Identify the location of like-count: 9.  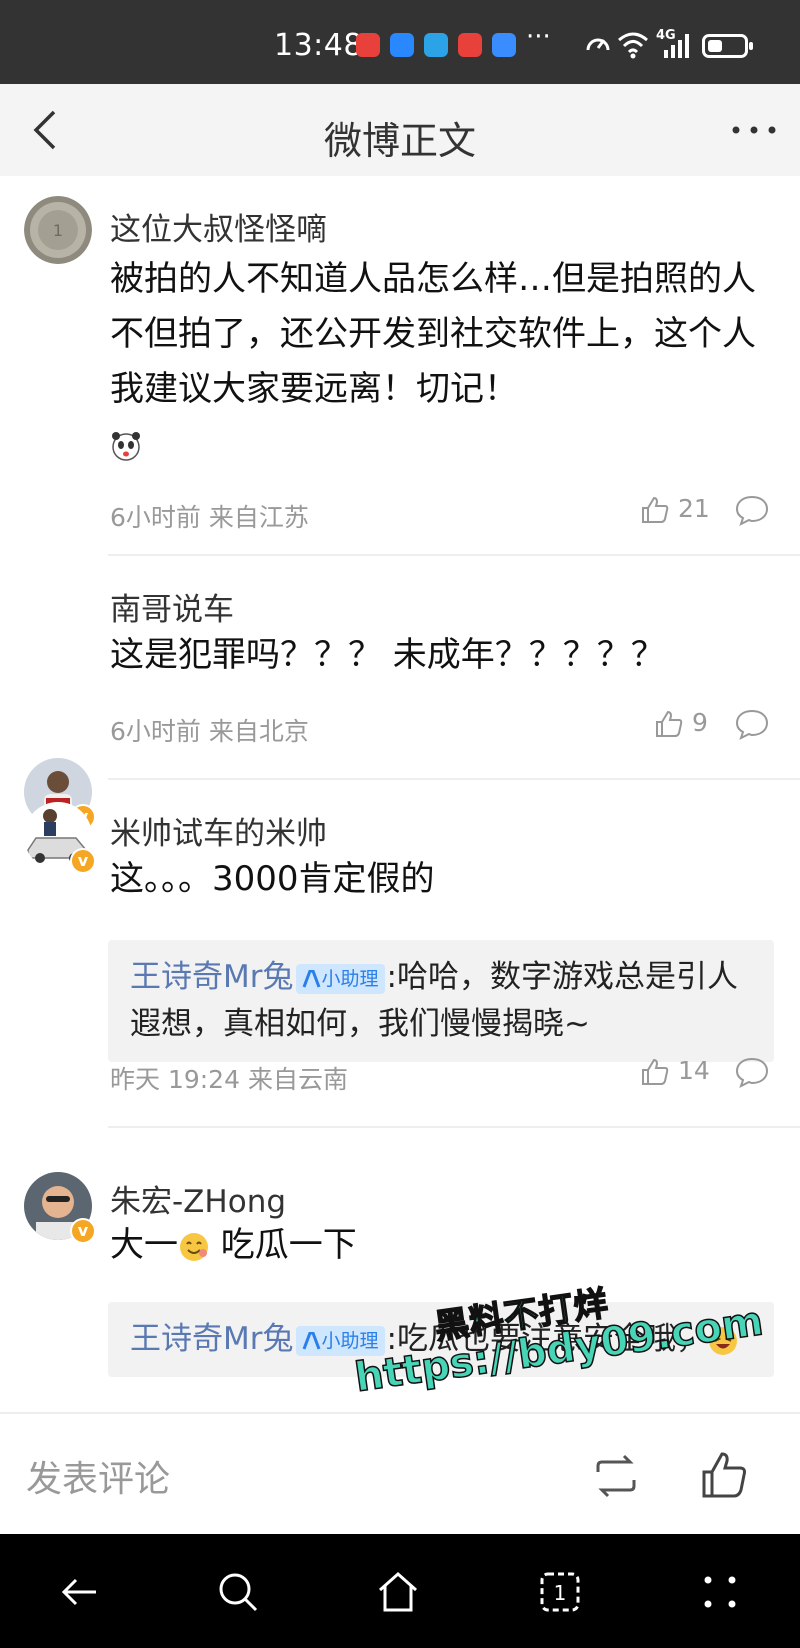
(699, 722).